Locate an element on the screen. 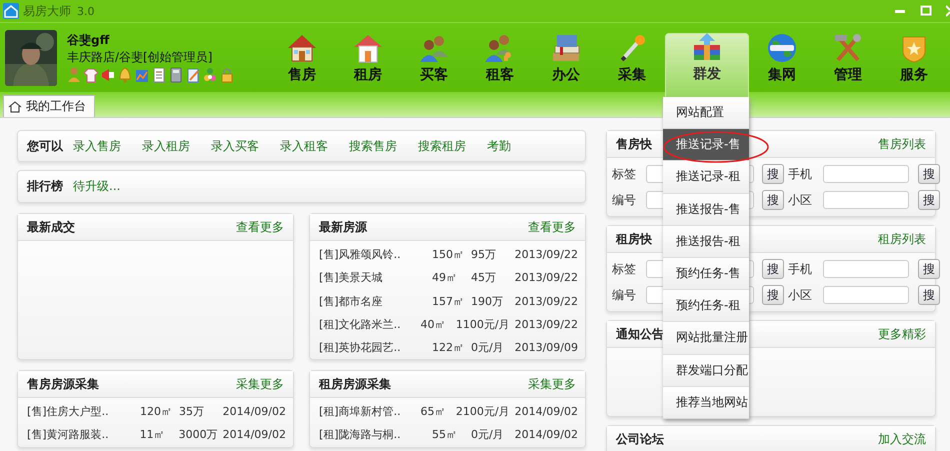 The image size is (950, 451). shirt-icon is located at coordinates (91, 75).